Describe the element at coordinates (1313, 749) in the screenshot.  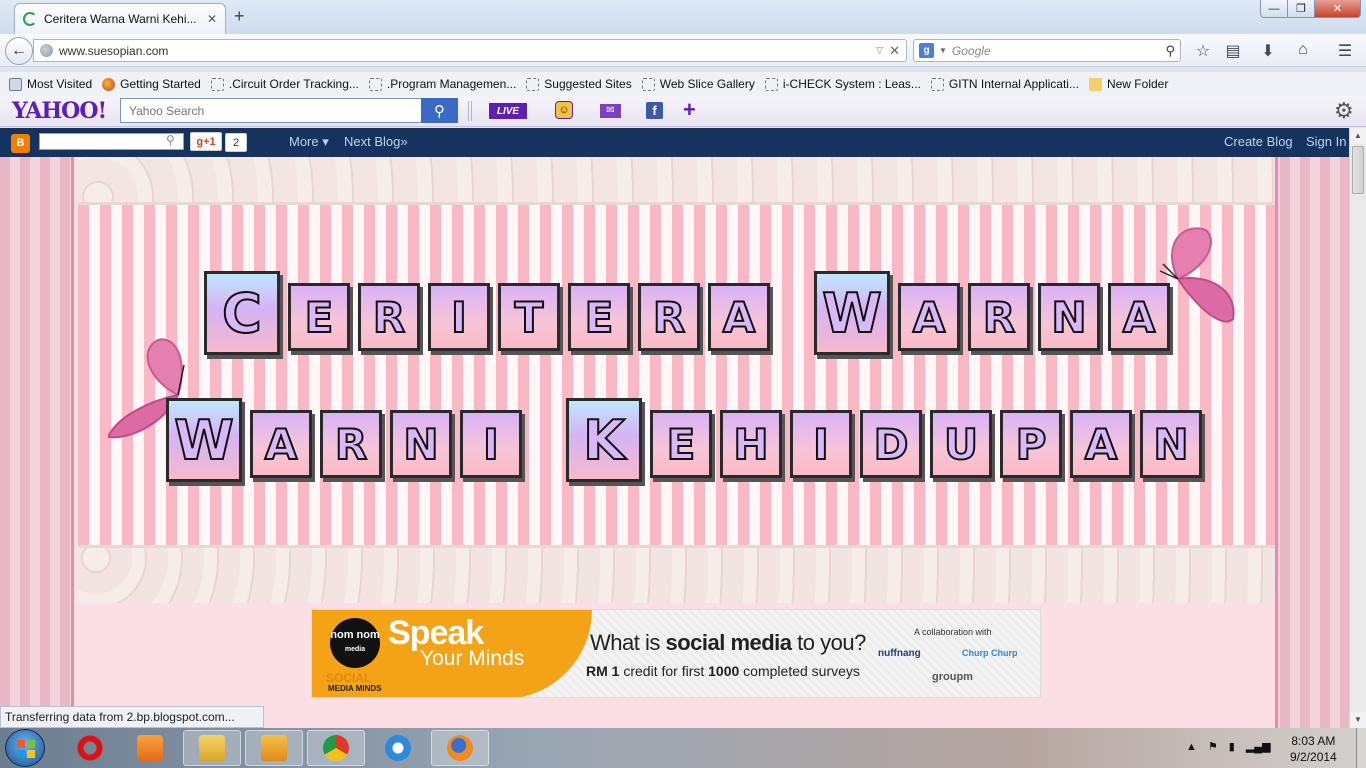
I see `taskbar-clock: 8:03 AM 9/2/2014` at that location.